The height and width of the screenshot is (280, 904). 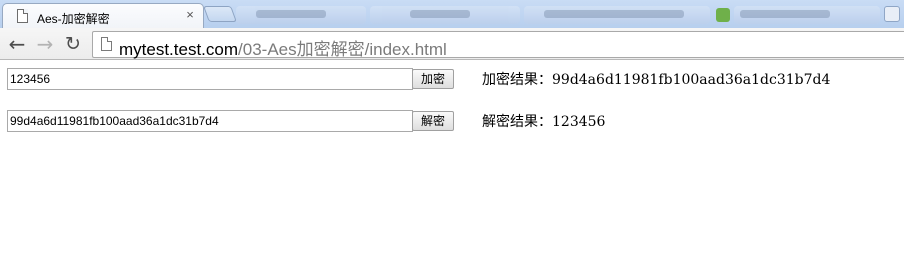 What do you see at coordinates (517, 122) in the screenshot?
I see `decrypt-result-label: 解密结果：` at bounding box center [517, 122].